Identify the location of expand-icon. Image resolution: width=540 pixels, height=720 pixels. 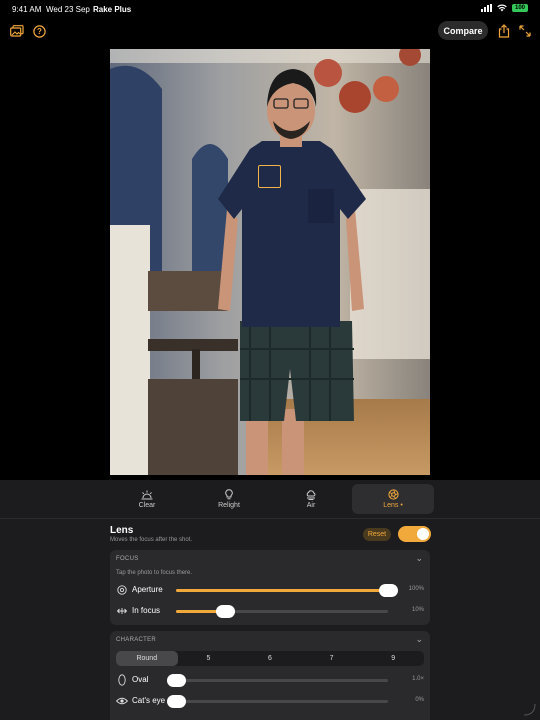
(525, 31).